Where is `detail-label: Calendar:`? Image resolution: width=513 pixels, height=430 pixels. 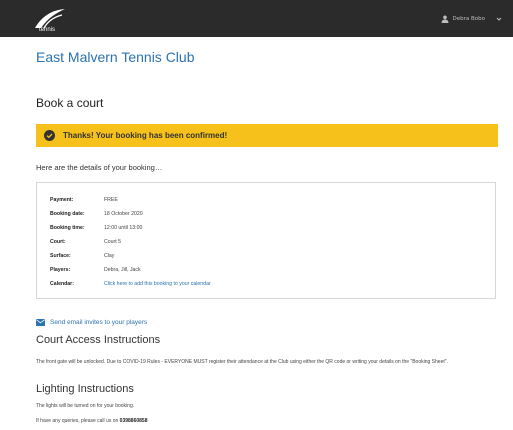
detail-label: Calendar: is located at coordinates (62, 283).